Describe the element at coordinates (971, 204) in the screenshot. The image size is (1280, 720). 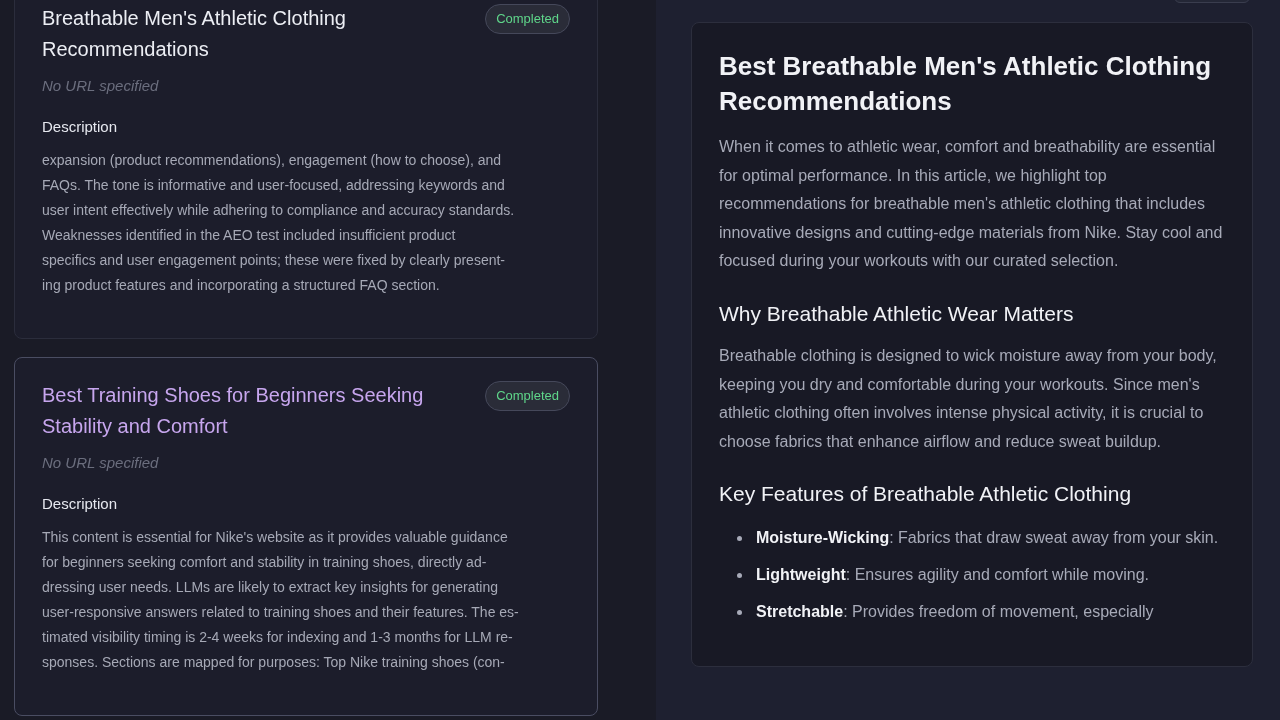
I see `article-paragraph: When it comes to athletic wear, comfort and breathability are essential for optimal performance. In this article, we highlight top recommendations for breathable men's athletic clothing that includes innovative designs and cutting-edge materials from Nike. Stay cool and focused during your workouts with our curated selection.` at that location.